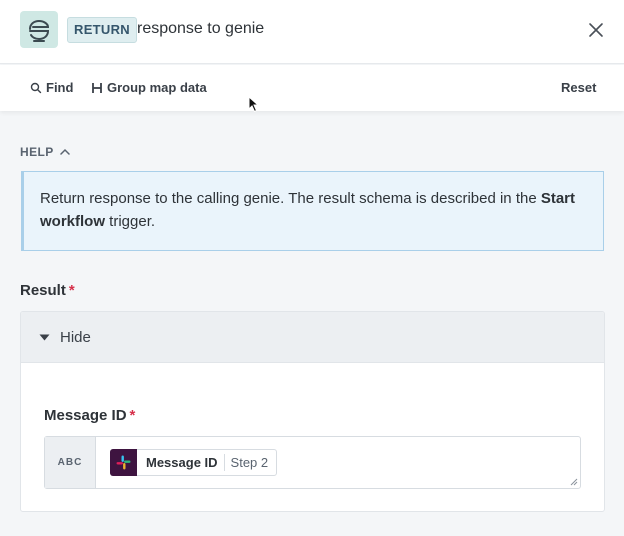 This screenshot has height=536, width=624. What do you see at coordinates (36, 87) in the screenshot?
I see `search-icon` at bounding box center [36, 87].